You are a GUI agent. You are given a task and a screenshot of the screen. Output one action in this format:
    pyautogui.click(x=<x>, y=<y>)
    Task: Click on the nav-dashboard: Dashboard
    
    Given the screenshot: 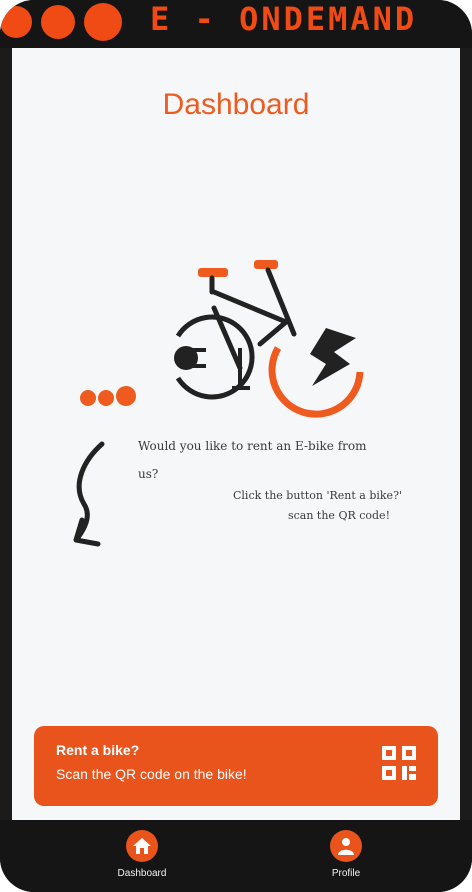 What is the action you would take?
    pyautogui.click(x=142, y=854)
    